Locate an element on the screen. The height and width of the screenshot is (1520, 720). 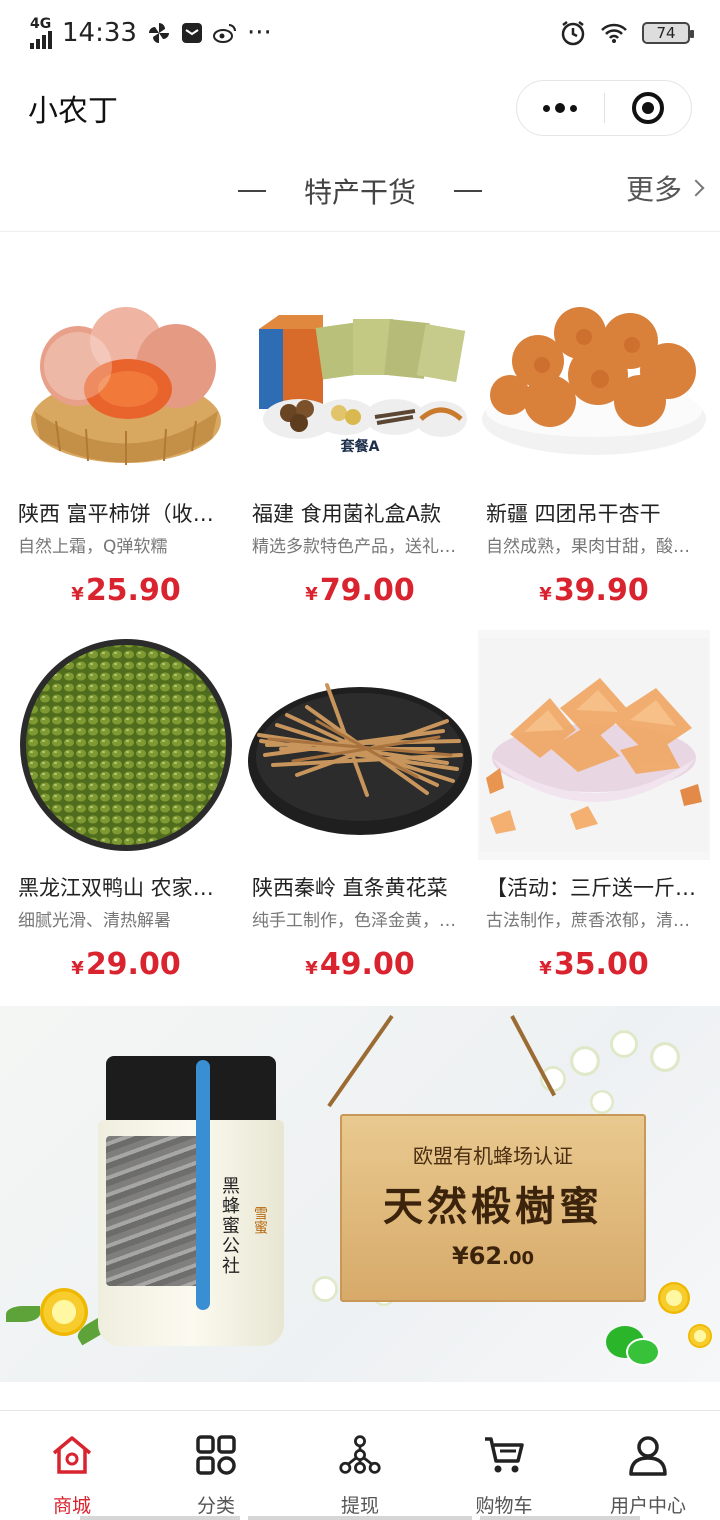
rock-sugar-icon is located at coordinates (594, 745).